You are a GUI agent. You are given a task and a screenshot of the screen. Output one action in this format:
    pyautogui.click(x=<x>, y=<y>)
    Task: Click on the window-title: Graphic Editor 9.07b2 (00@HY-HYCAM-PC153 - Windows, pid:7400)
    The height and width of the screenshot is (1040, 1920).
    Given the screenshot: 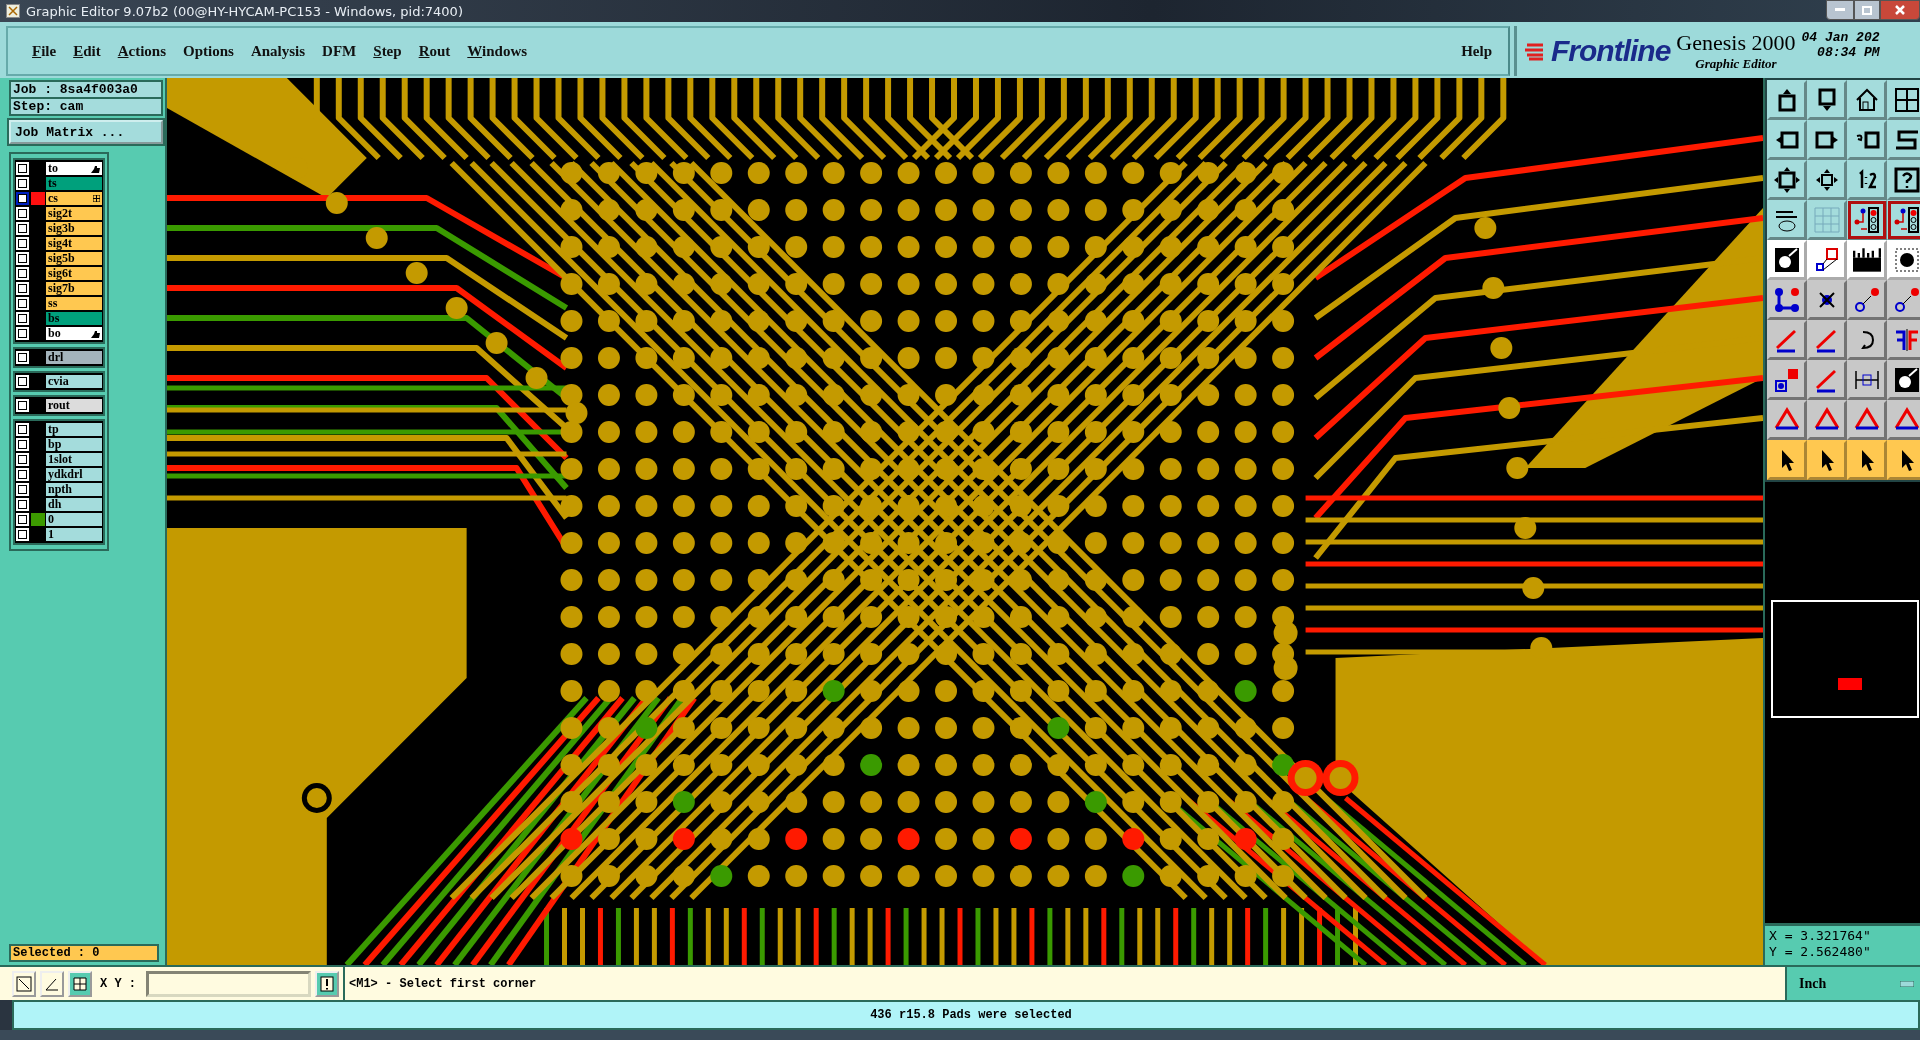 What is the action you would take?
    pyautogui.click(x=244, y=11)
    